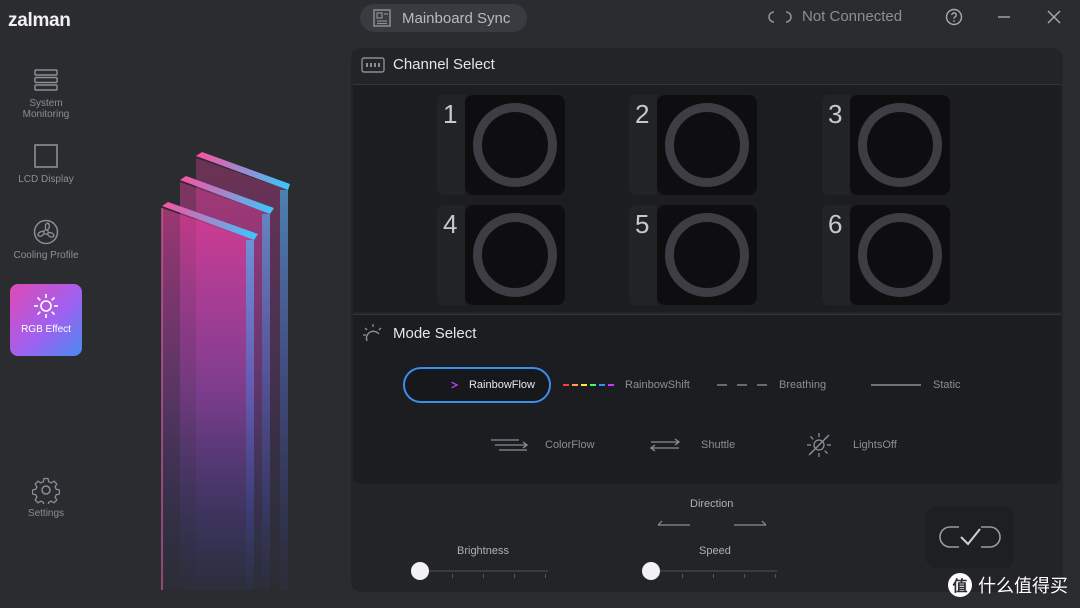 The height and width of the screenshot is (608, 1080). I want to click on check-icon, so click(970, 537).